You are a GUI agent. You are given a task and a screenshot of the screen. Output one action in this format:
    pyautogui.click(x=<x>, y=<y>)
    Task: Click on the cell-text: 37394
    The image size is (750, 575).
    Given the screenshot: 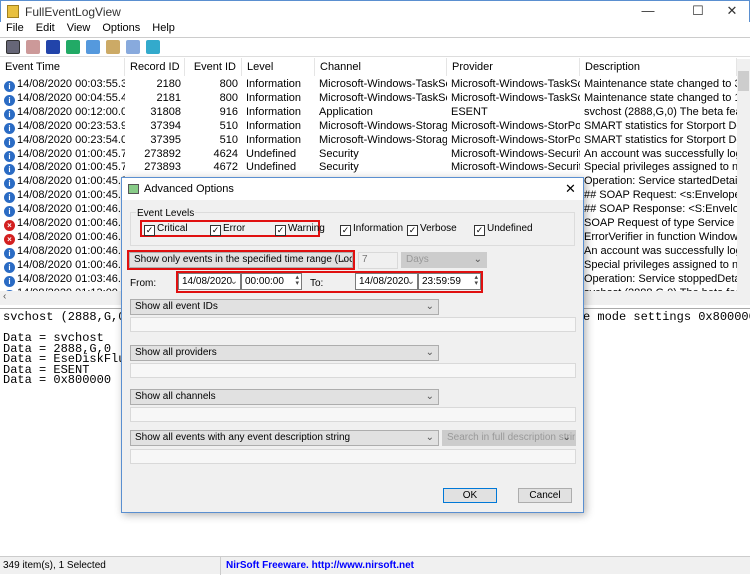 What is the action you would take?
    pyautogui.click(x=165, y=125)
    